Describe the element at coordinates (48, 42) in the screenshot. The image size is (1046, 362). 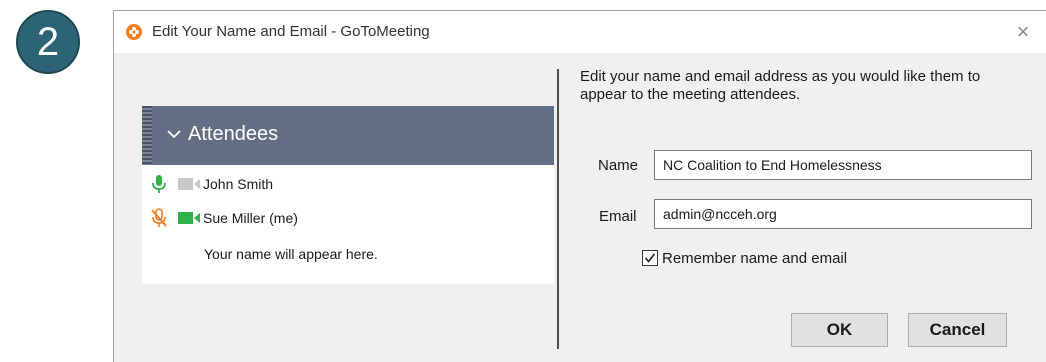
I see `step-number-badge: 2` at that location.